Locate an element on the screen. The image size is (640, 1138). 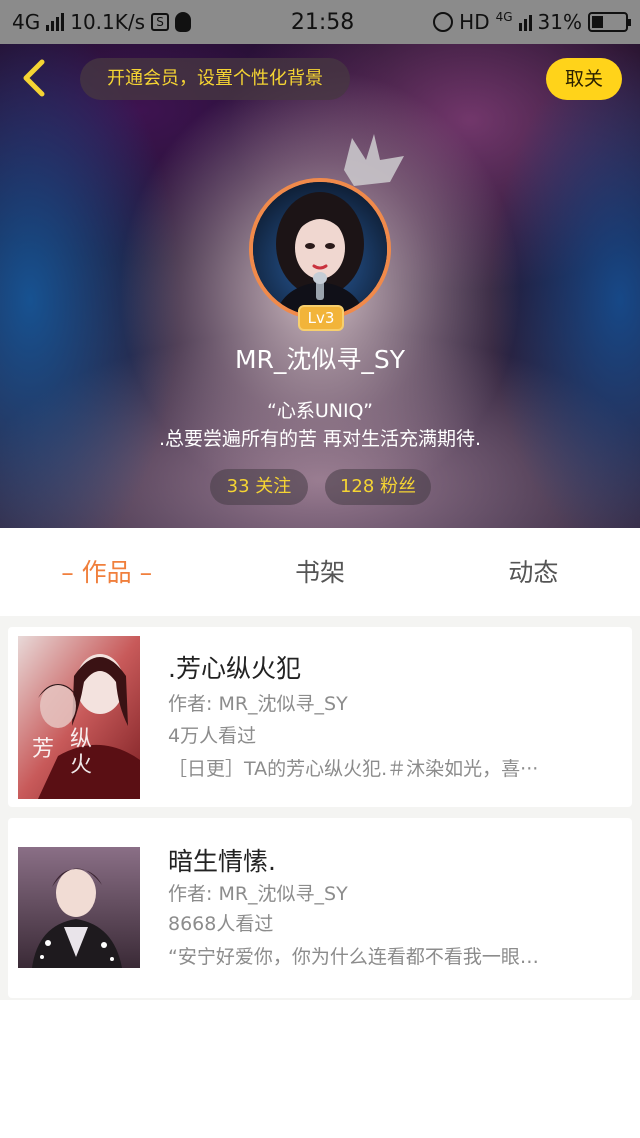
fans-count-button: 128 粉丝 is located at coordinates (378, 487).